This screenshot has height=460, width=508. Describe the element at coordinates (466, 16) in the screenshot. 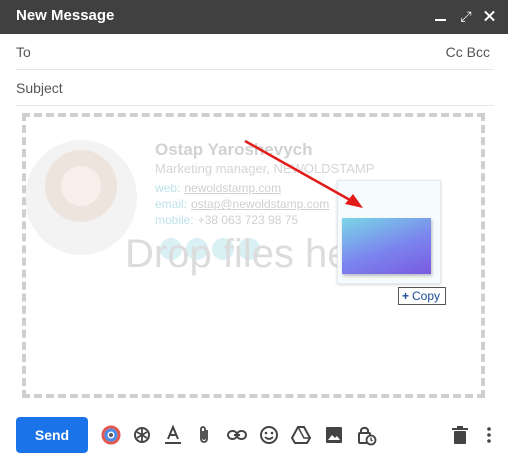

I see `expand-icon: ⤢` at that location.